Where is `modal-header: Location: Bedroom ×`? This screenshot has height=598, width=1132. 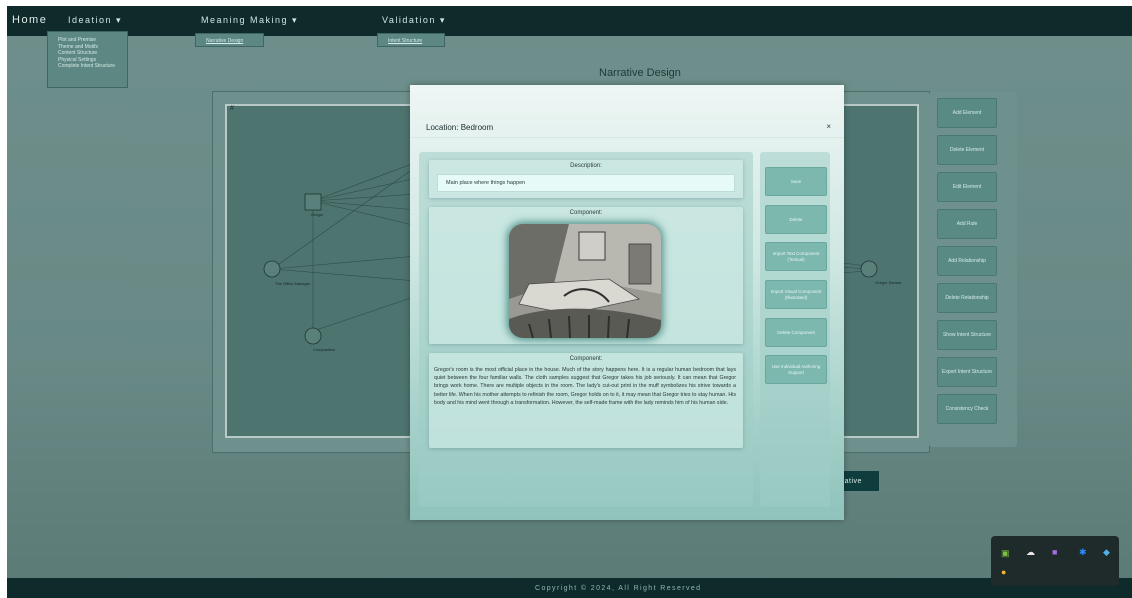 modal-header: Location: Bedroom × is located at coordinates (627, 111).